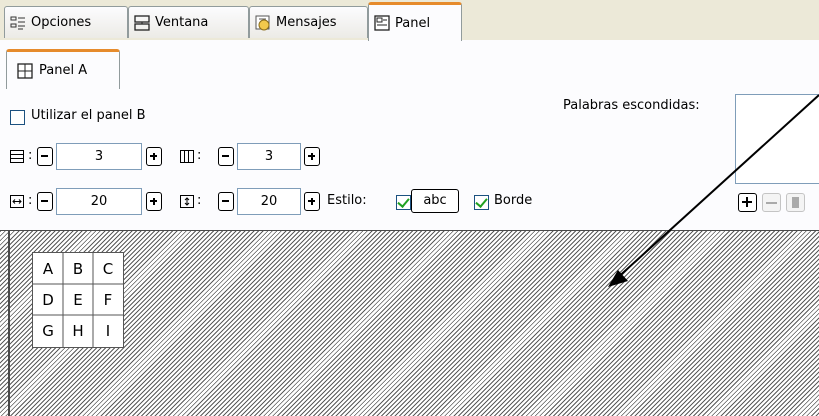 The image size is (819, 416). Describe the element at coordinates (403, 202) in the screenshot. I see `style-checkbox` at that location.